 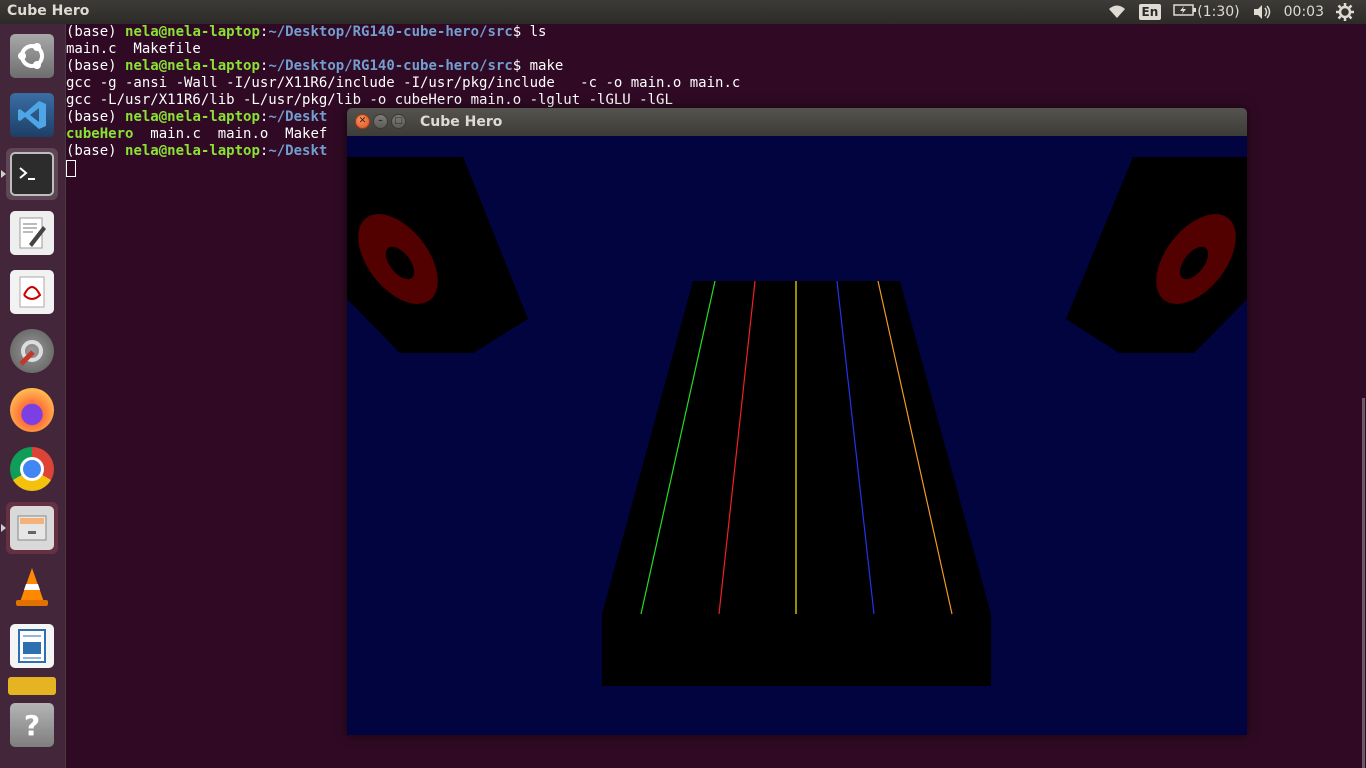 I want to click on launcher: ?, so click(x=33, y=396).